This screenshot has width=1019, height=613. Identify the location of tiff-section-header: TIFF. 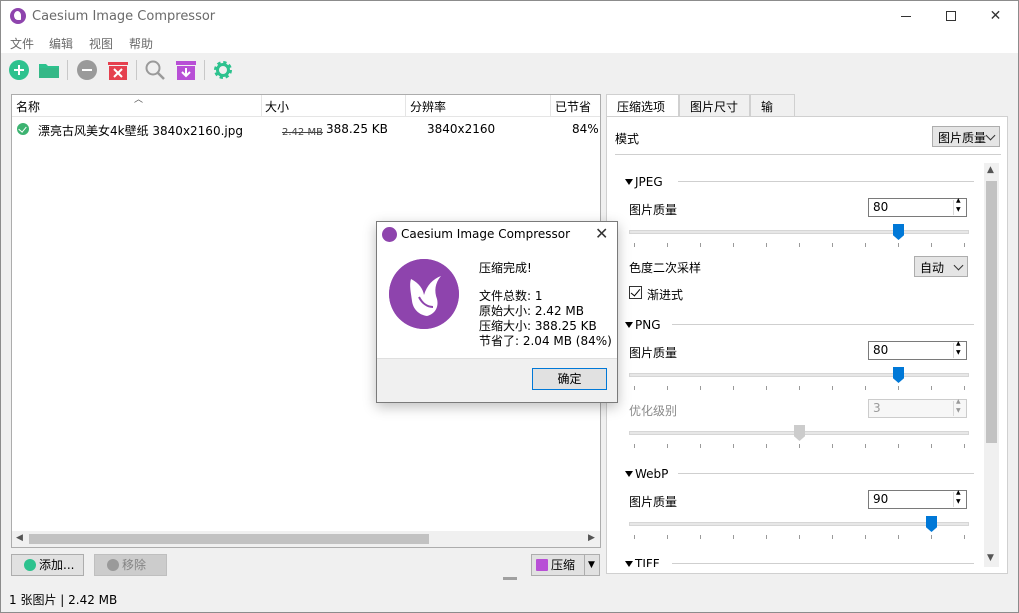
(642, 562).